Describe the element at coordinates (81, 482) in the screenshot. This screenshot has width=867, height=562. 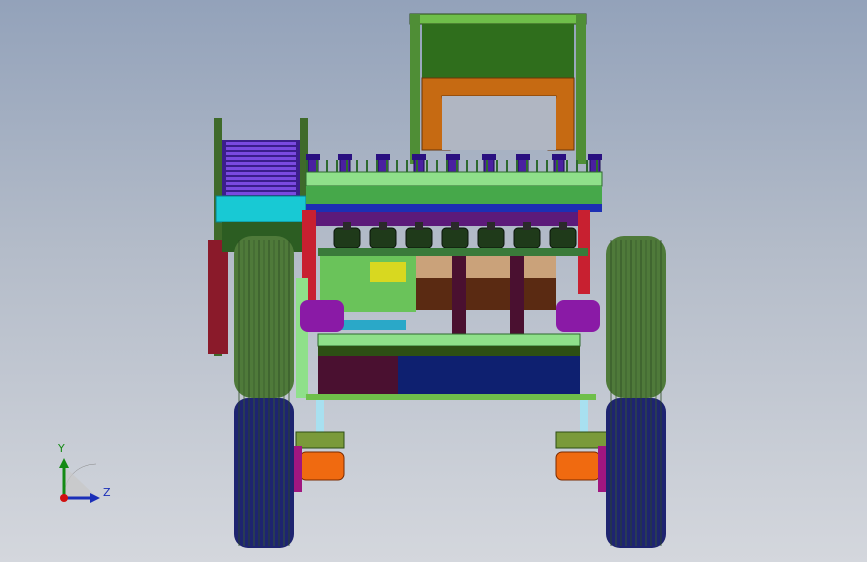
I see `triad-plane` at that location.